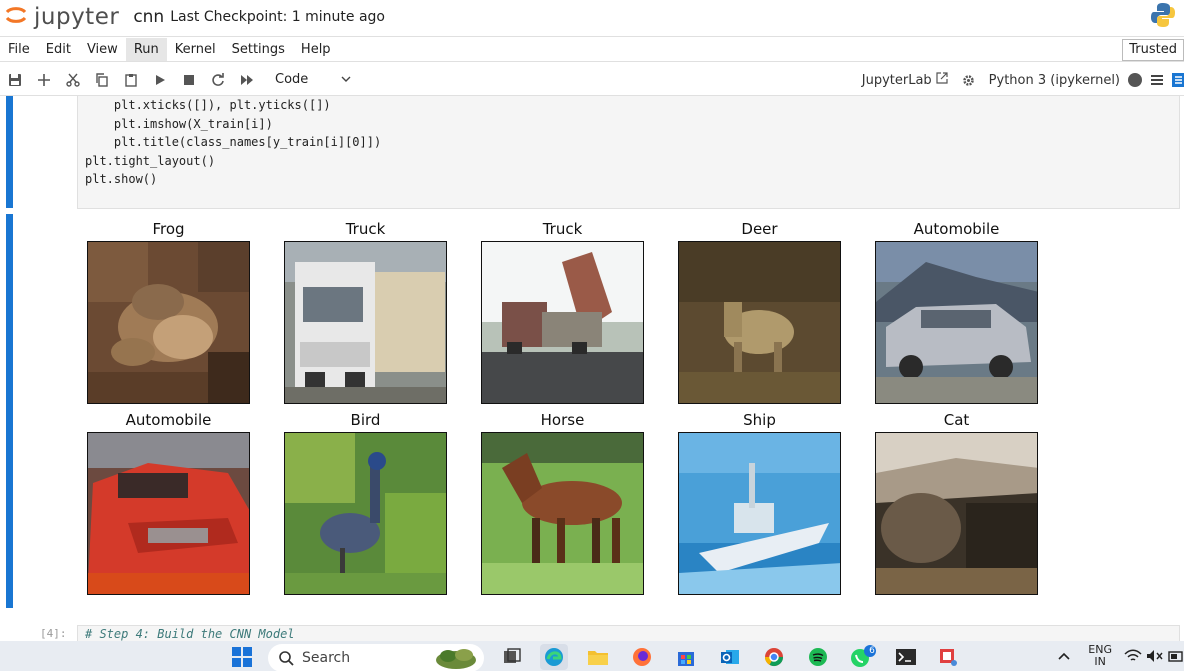 The height and width of the screenshot is (671, 1184). Describe the element at coordinates (346, 79) in the screenshot. I see `chevron-down-icon` at that location.